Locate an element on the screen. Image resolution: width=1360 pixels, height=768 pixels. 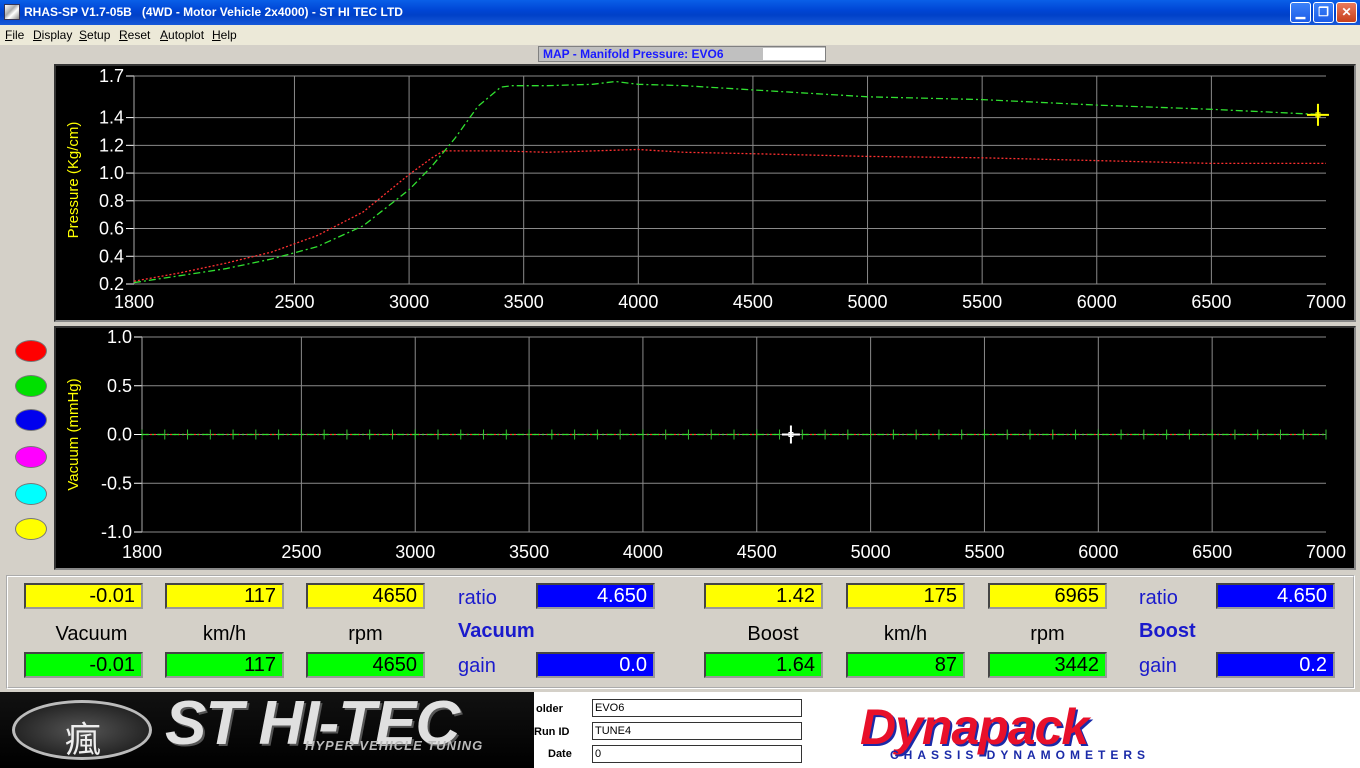
y-axis-label: Vacuum (mmHg) is located at coordinates (73, 434).